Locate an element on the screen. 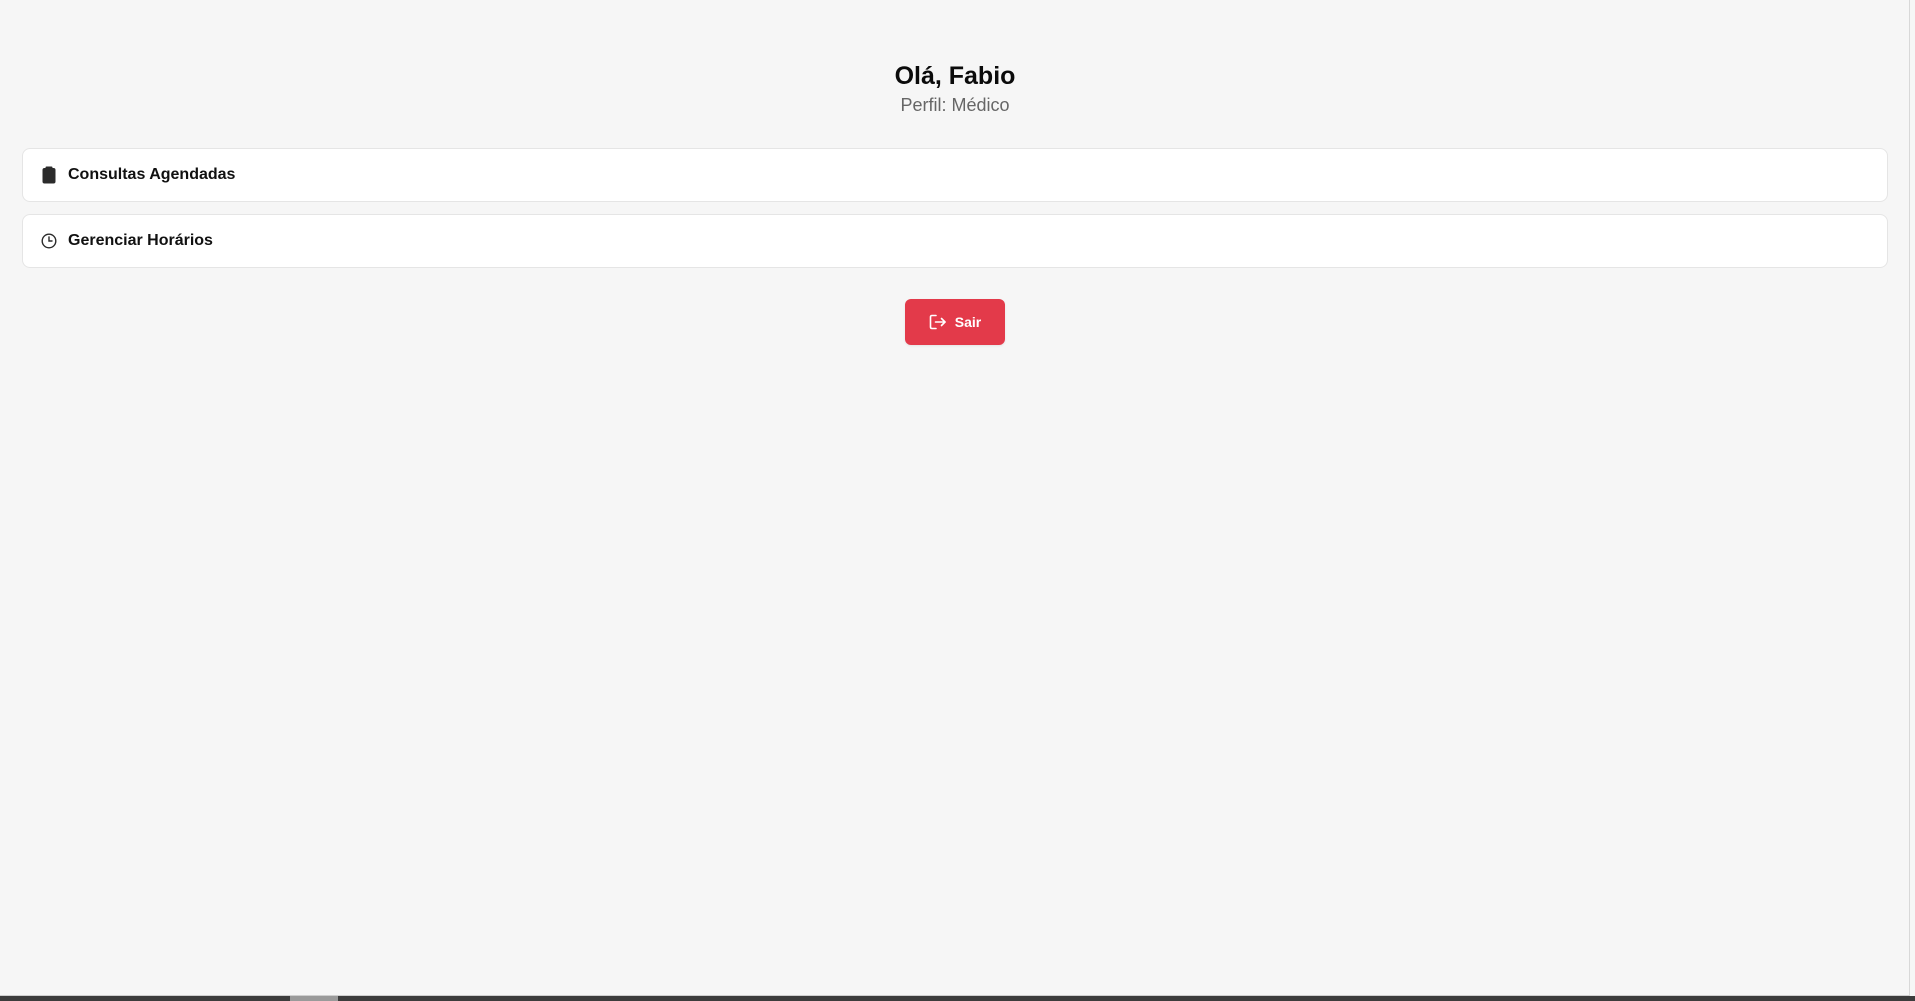  menu-item-label: Consultas Agendadas is located at coordinates (152, 174).